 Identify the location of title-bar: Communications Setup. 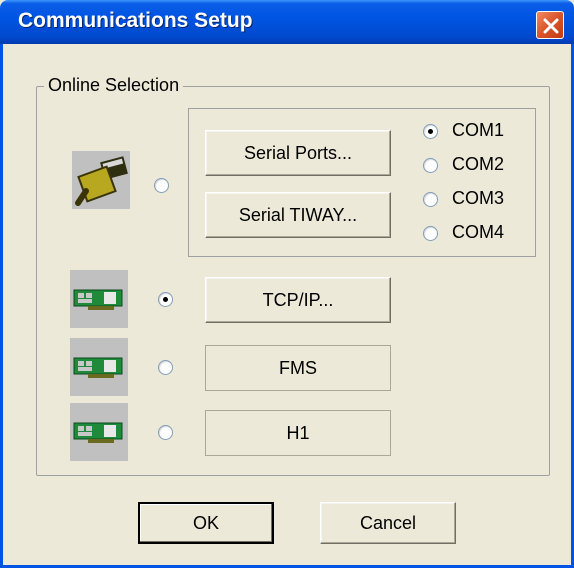
(287, 22).